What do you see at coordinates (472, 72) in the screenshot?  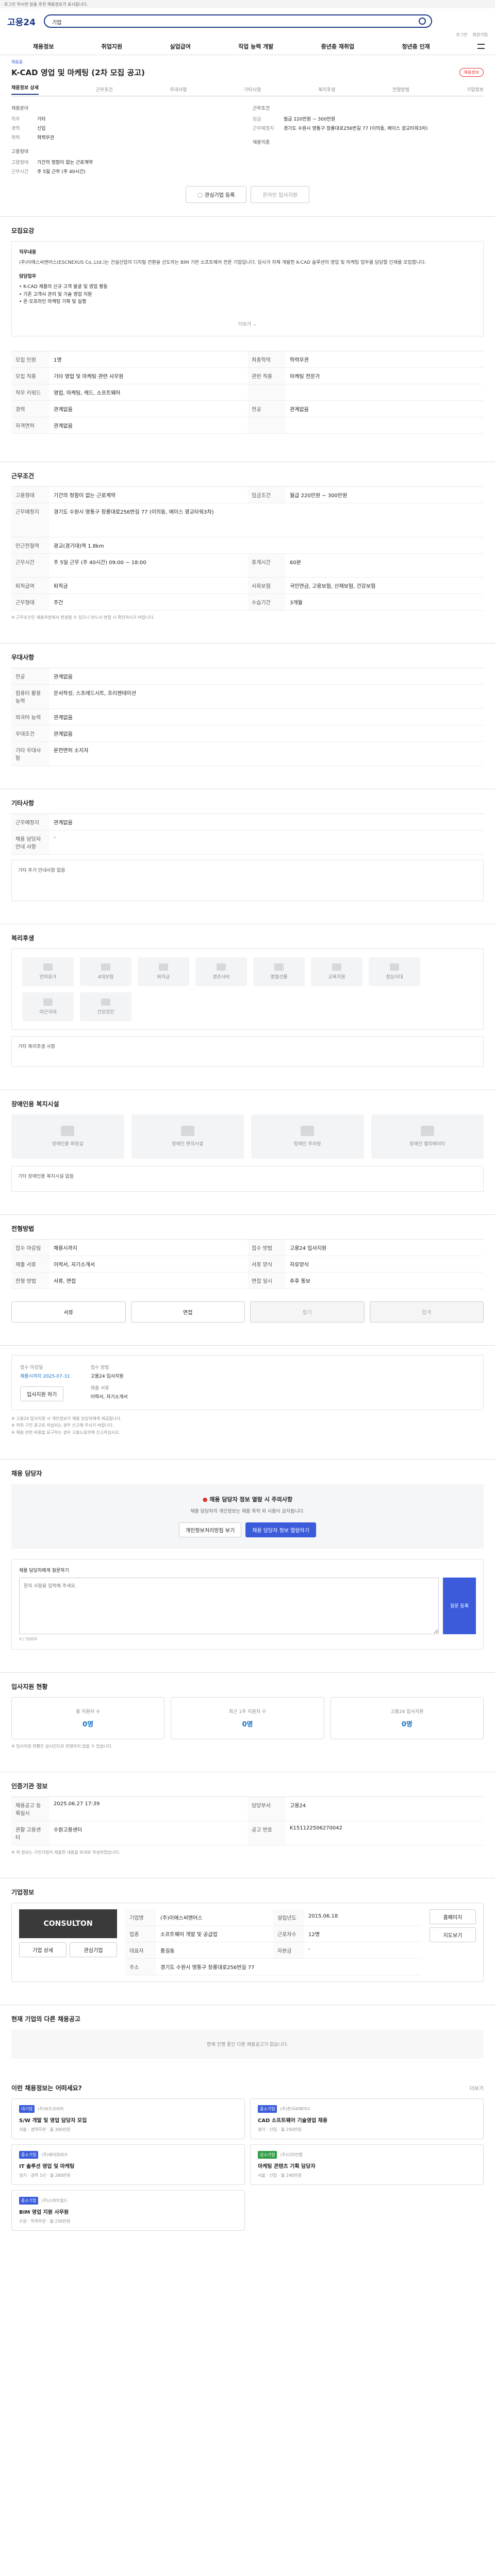 I see `badge: 채용정보` at bounding box center [472, 72].